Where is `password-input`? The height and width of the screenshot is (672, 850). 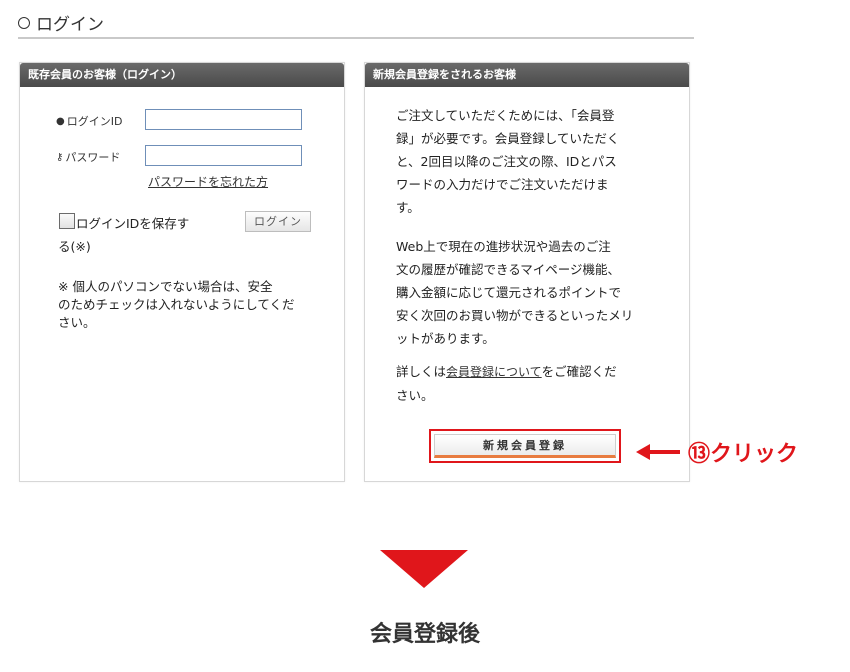
password-input is located at coordinates (223, 155).